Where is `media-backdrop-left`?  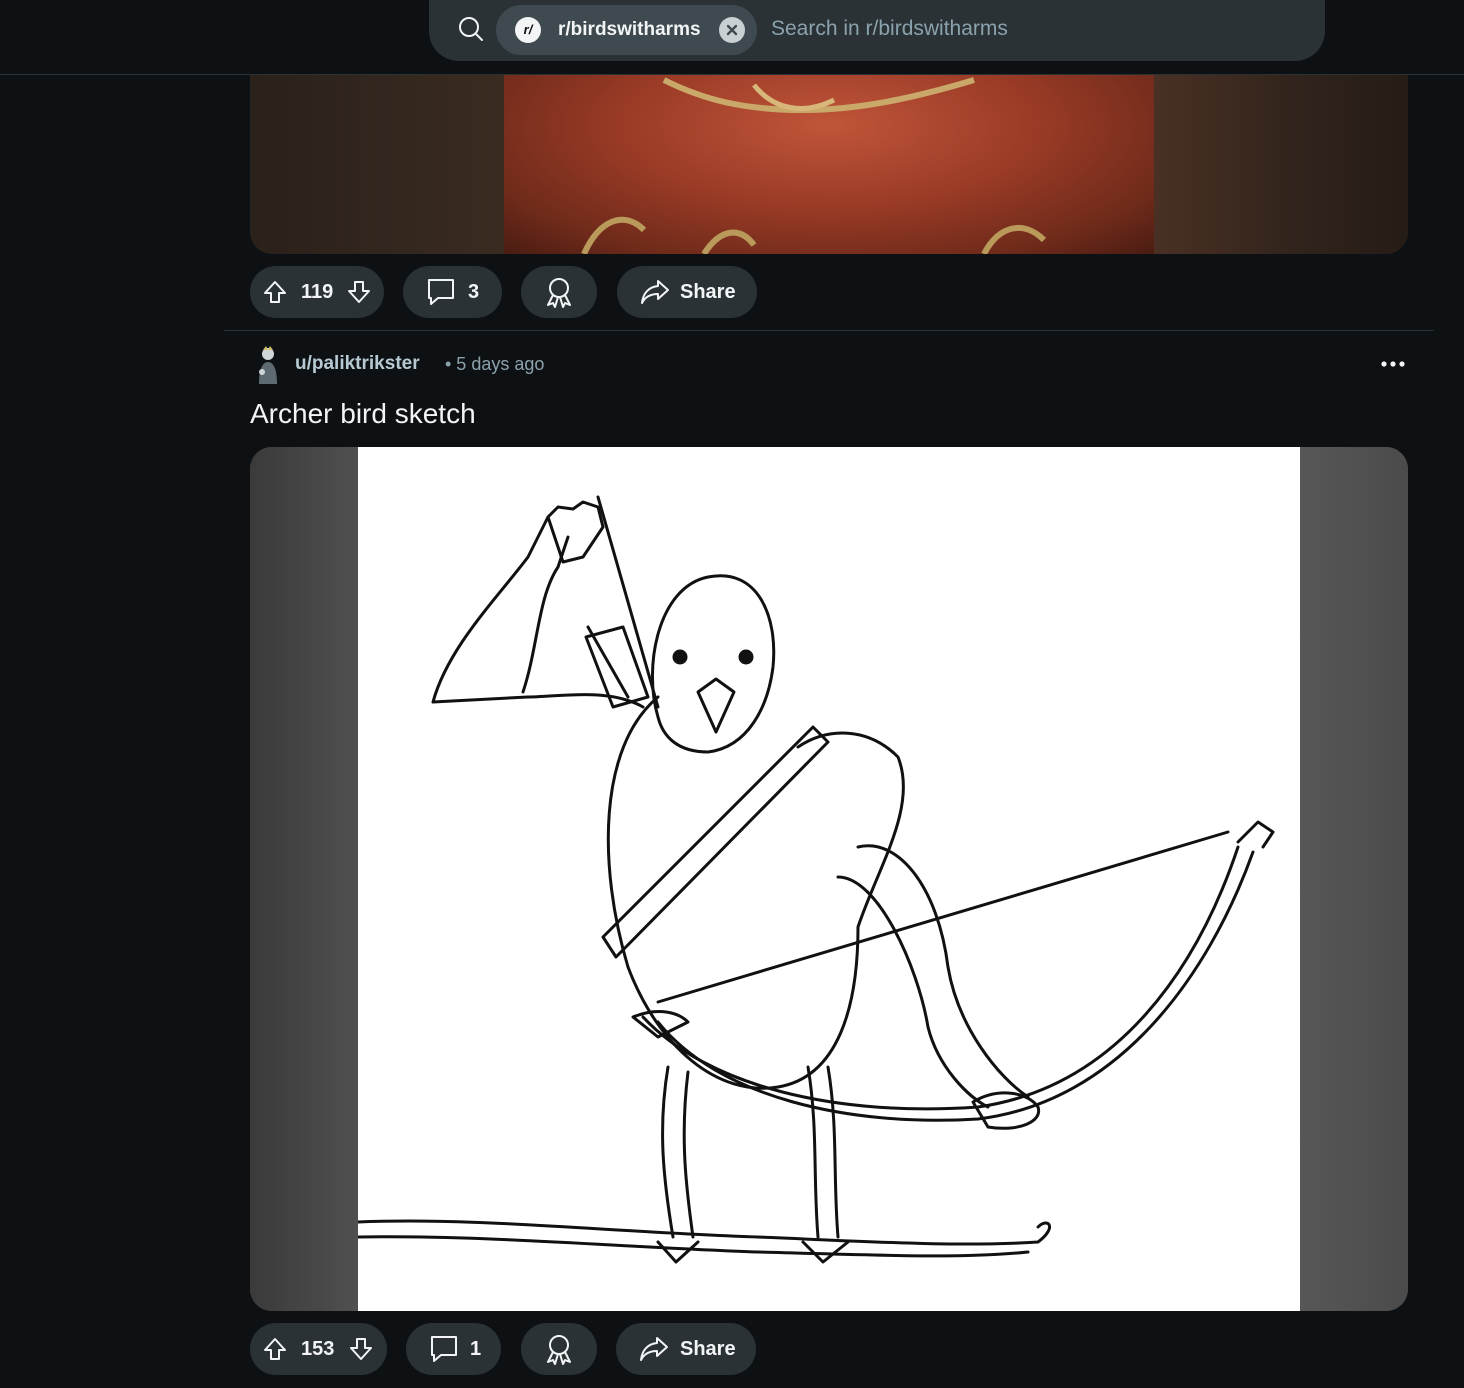
media-backdrop-left is located at coordinates (304, 879).